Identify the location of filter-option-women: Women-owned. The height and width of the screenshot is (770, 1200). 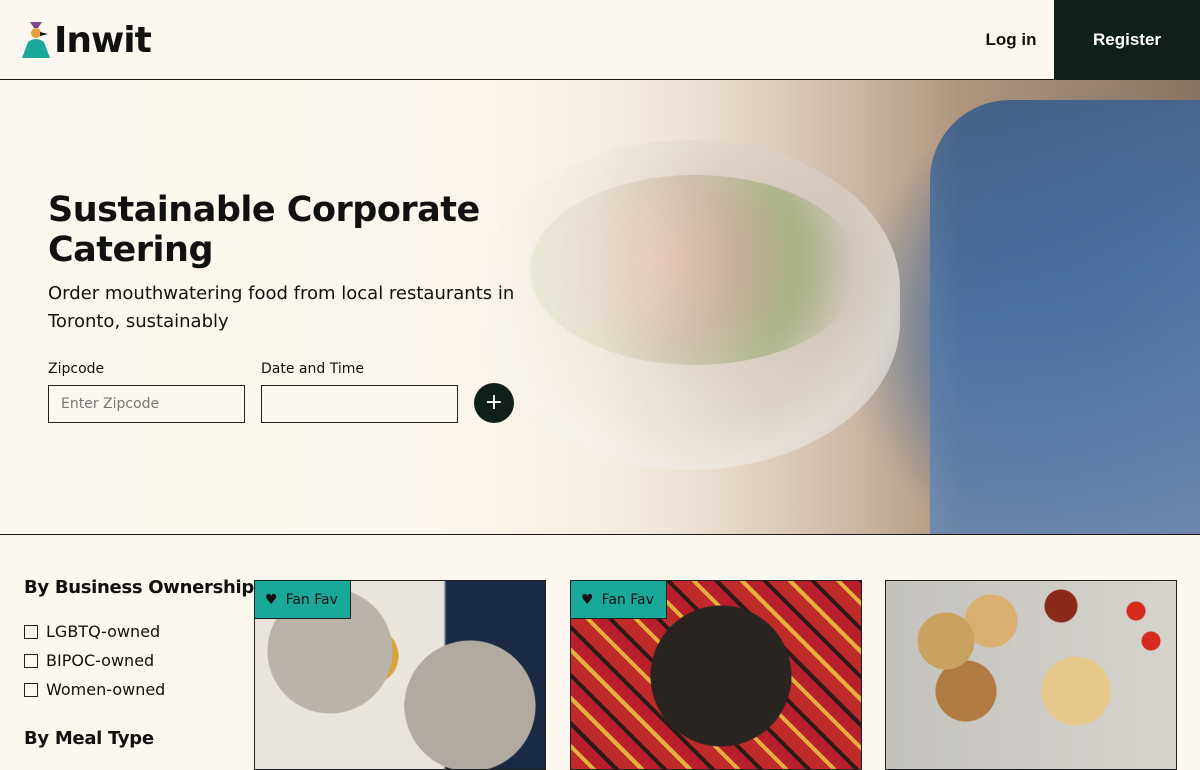
(94, 689).